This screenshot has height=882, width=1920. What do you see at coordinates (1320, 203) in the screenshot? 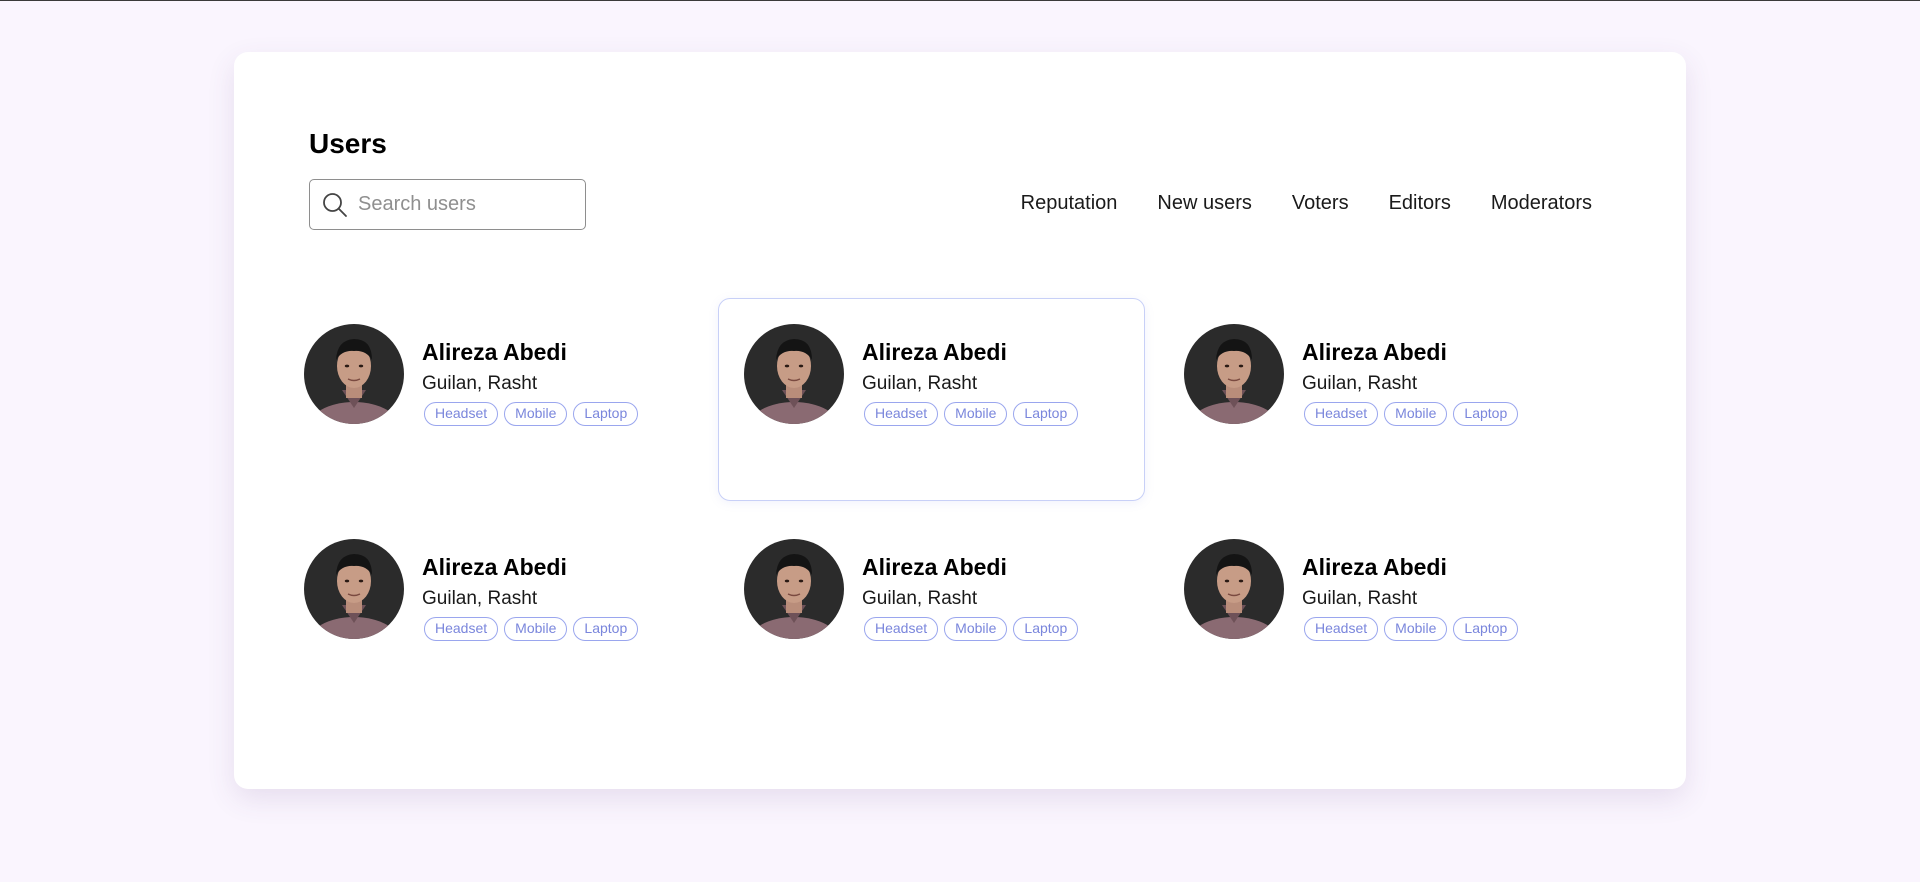
I see `tab-voters: Voters` at bounding box center [1320, 203].